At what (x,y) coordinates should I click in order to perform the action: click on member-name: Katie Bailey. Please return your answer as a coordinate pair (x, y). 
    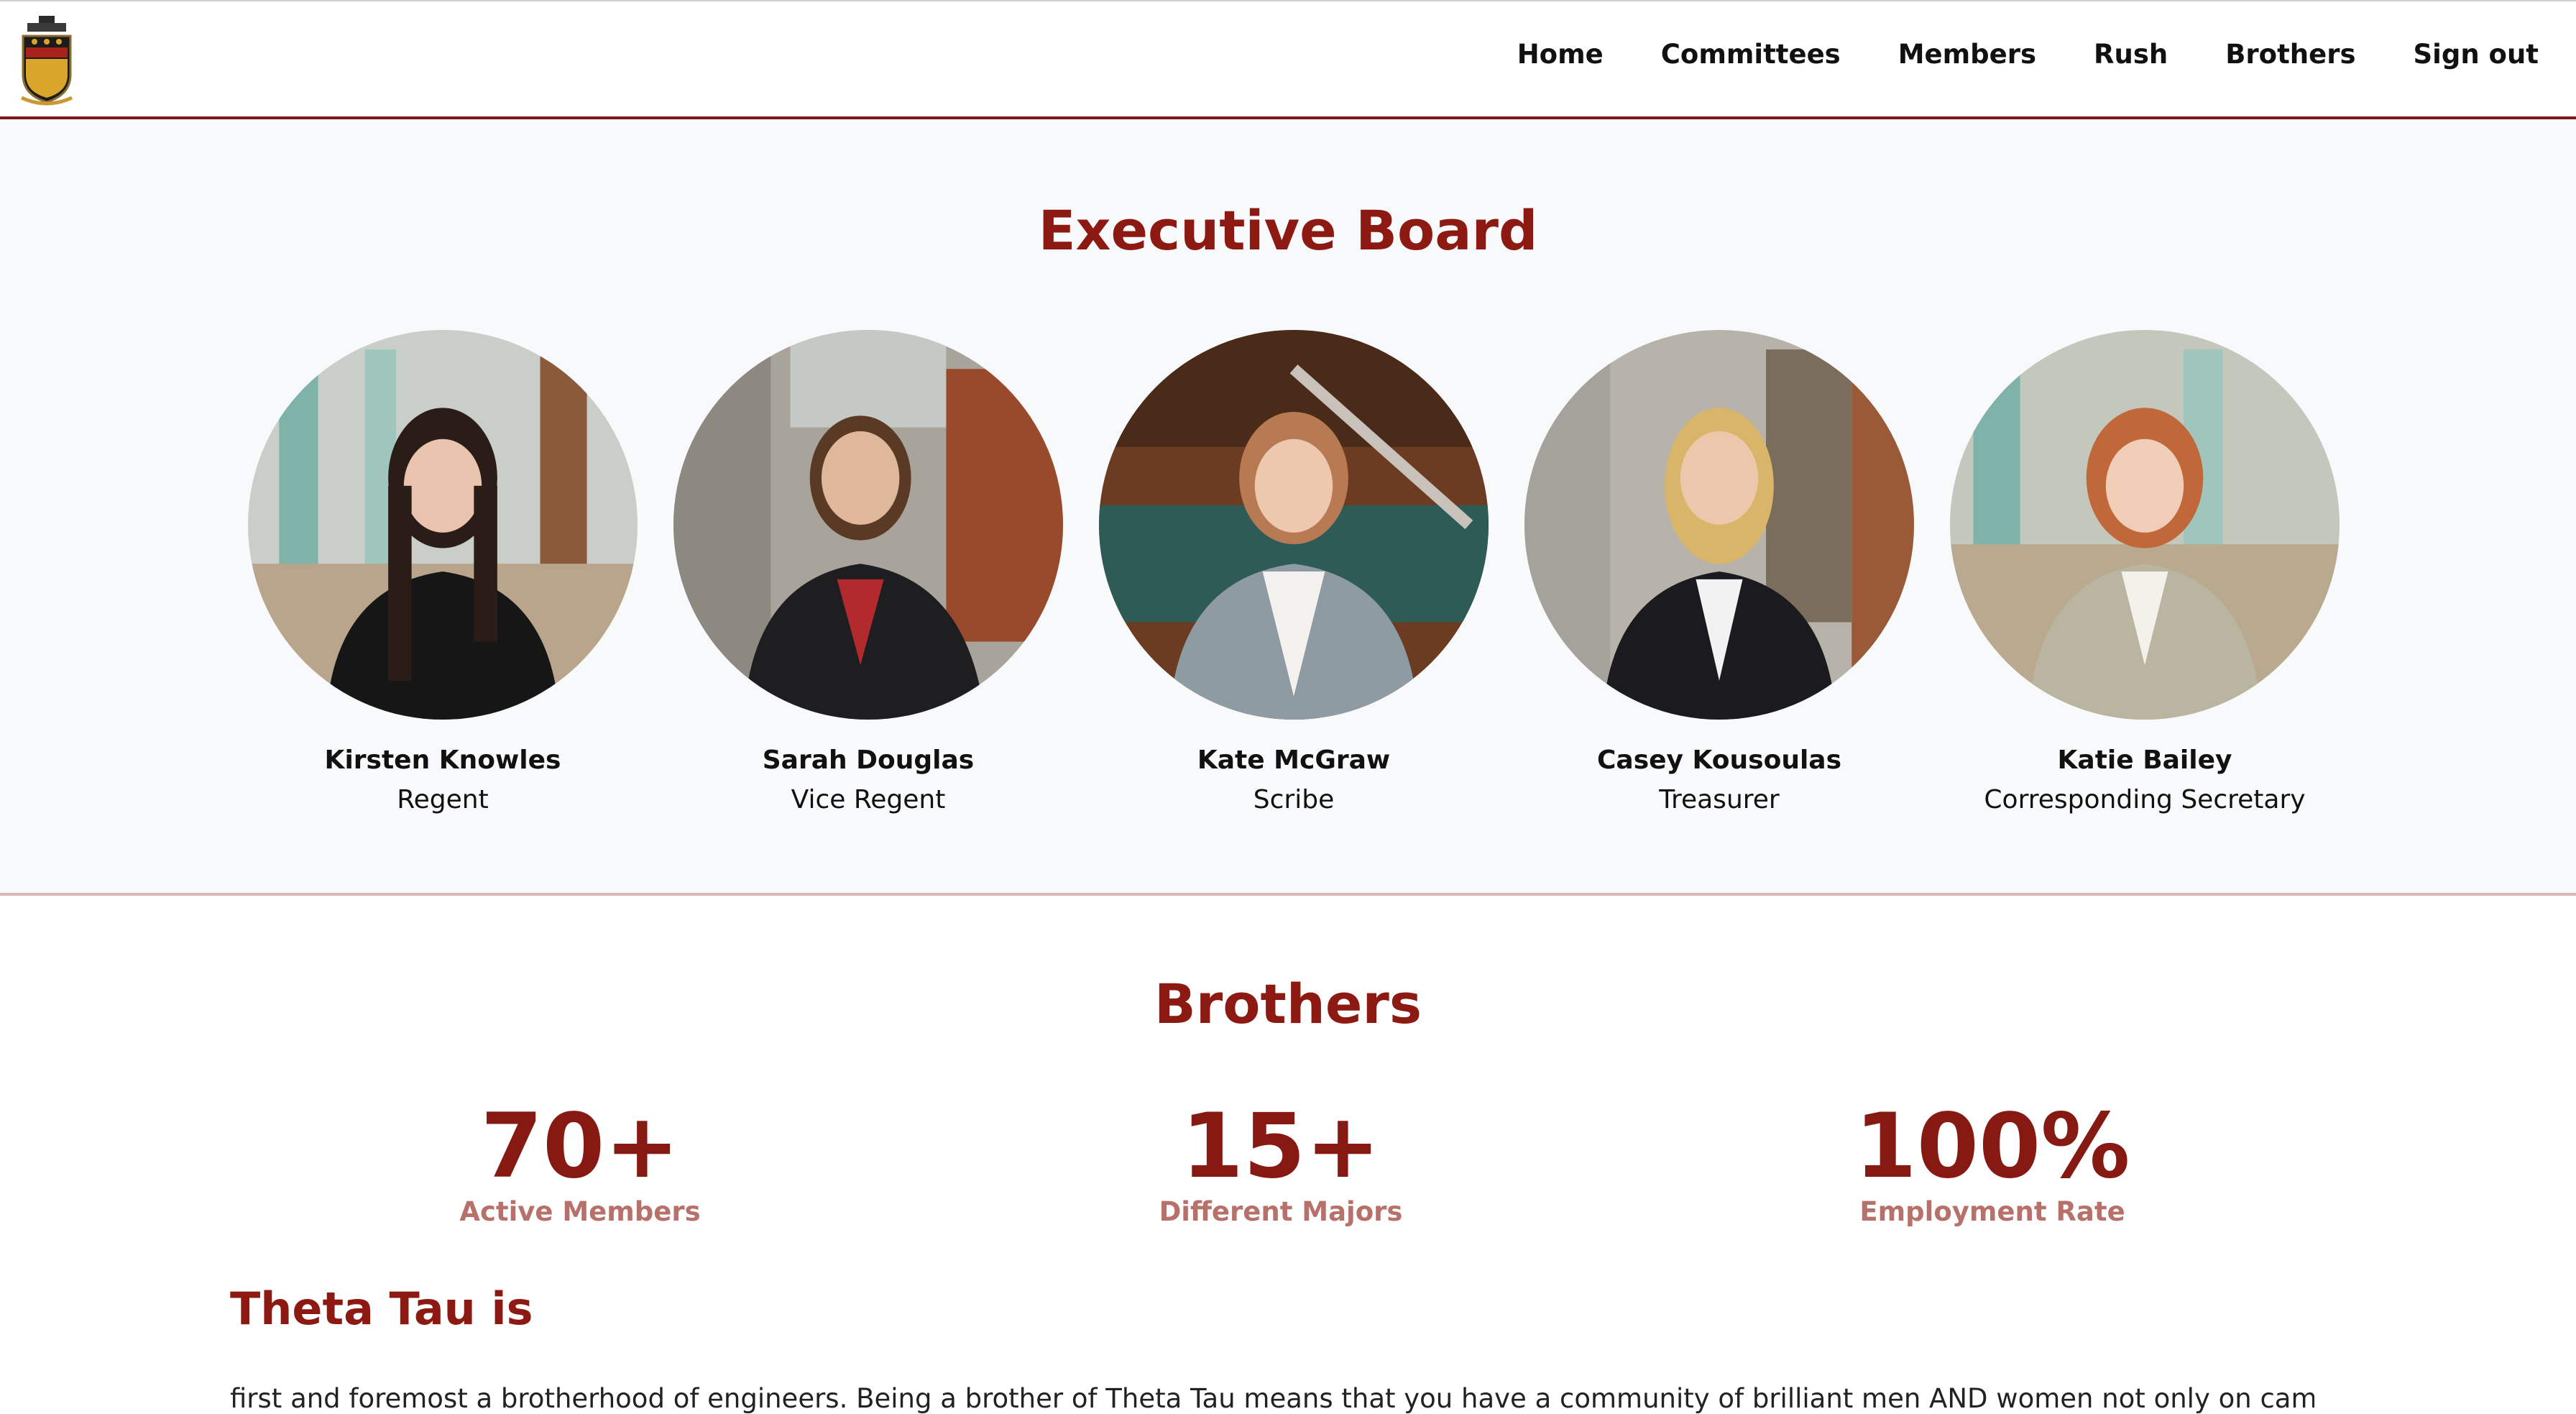
    Looking at the image, I should click on (2144, 760).